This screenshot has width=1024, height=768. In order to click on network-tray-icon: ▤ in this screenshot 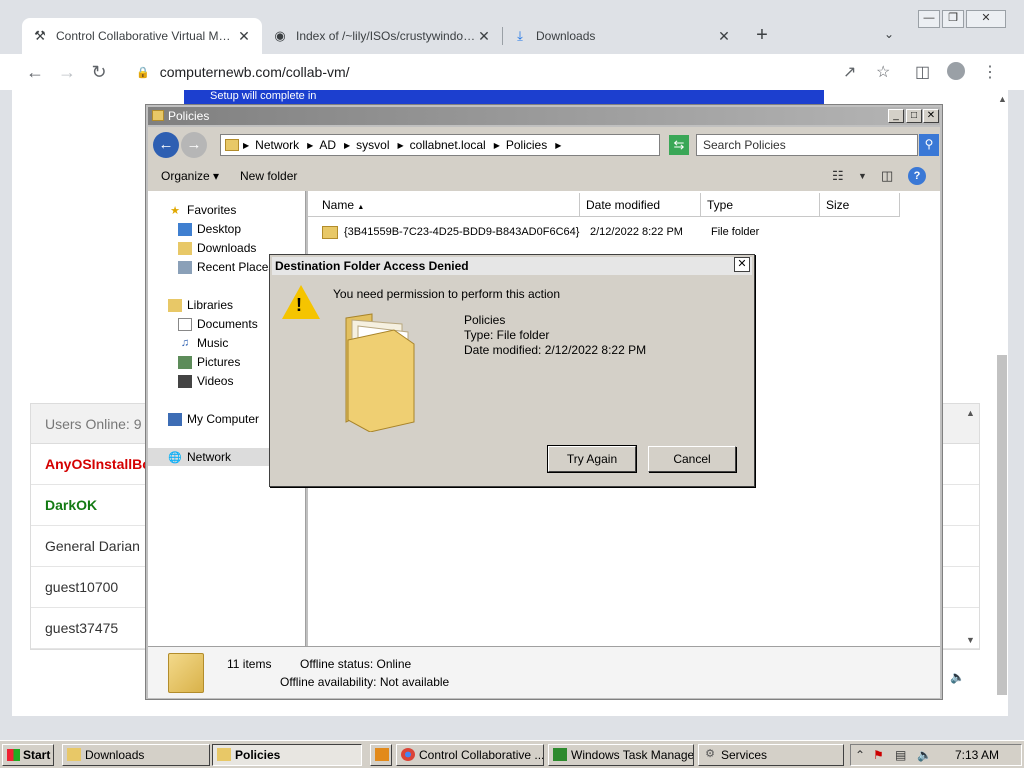, I will do `click(900, 755)`.